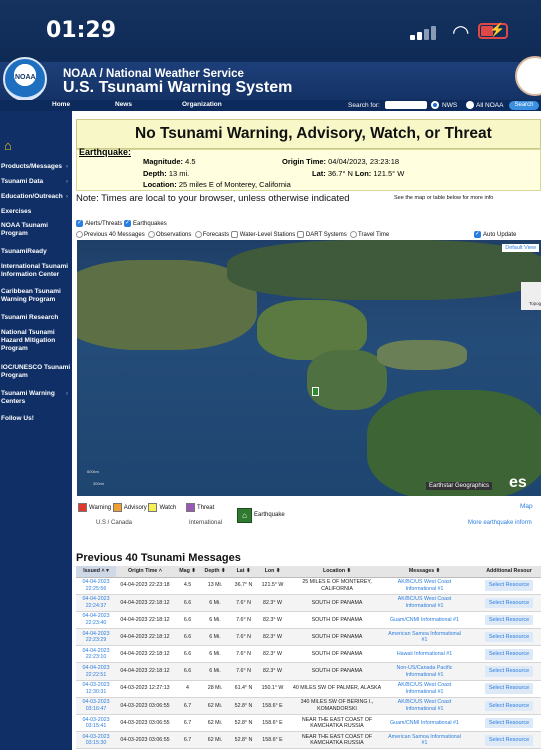 The height and width of the screenshot is (750, 541). I want to click on more-earthquake-info-link: More earthquake inform, so click(500, 523).